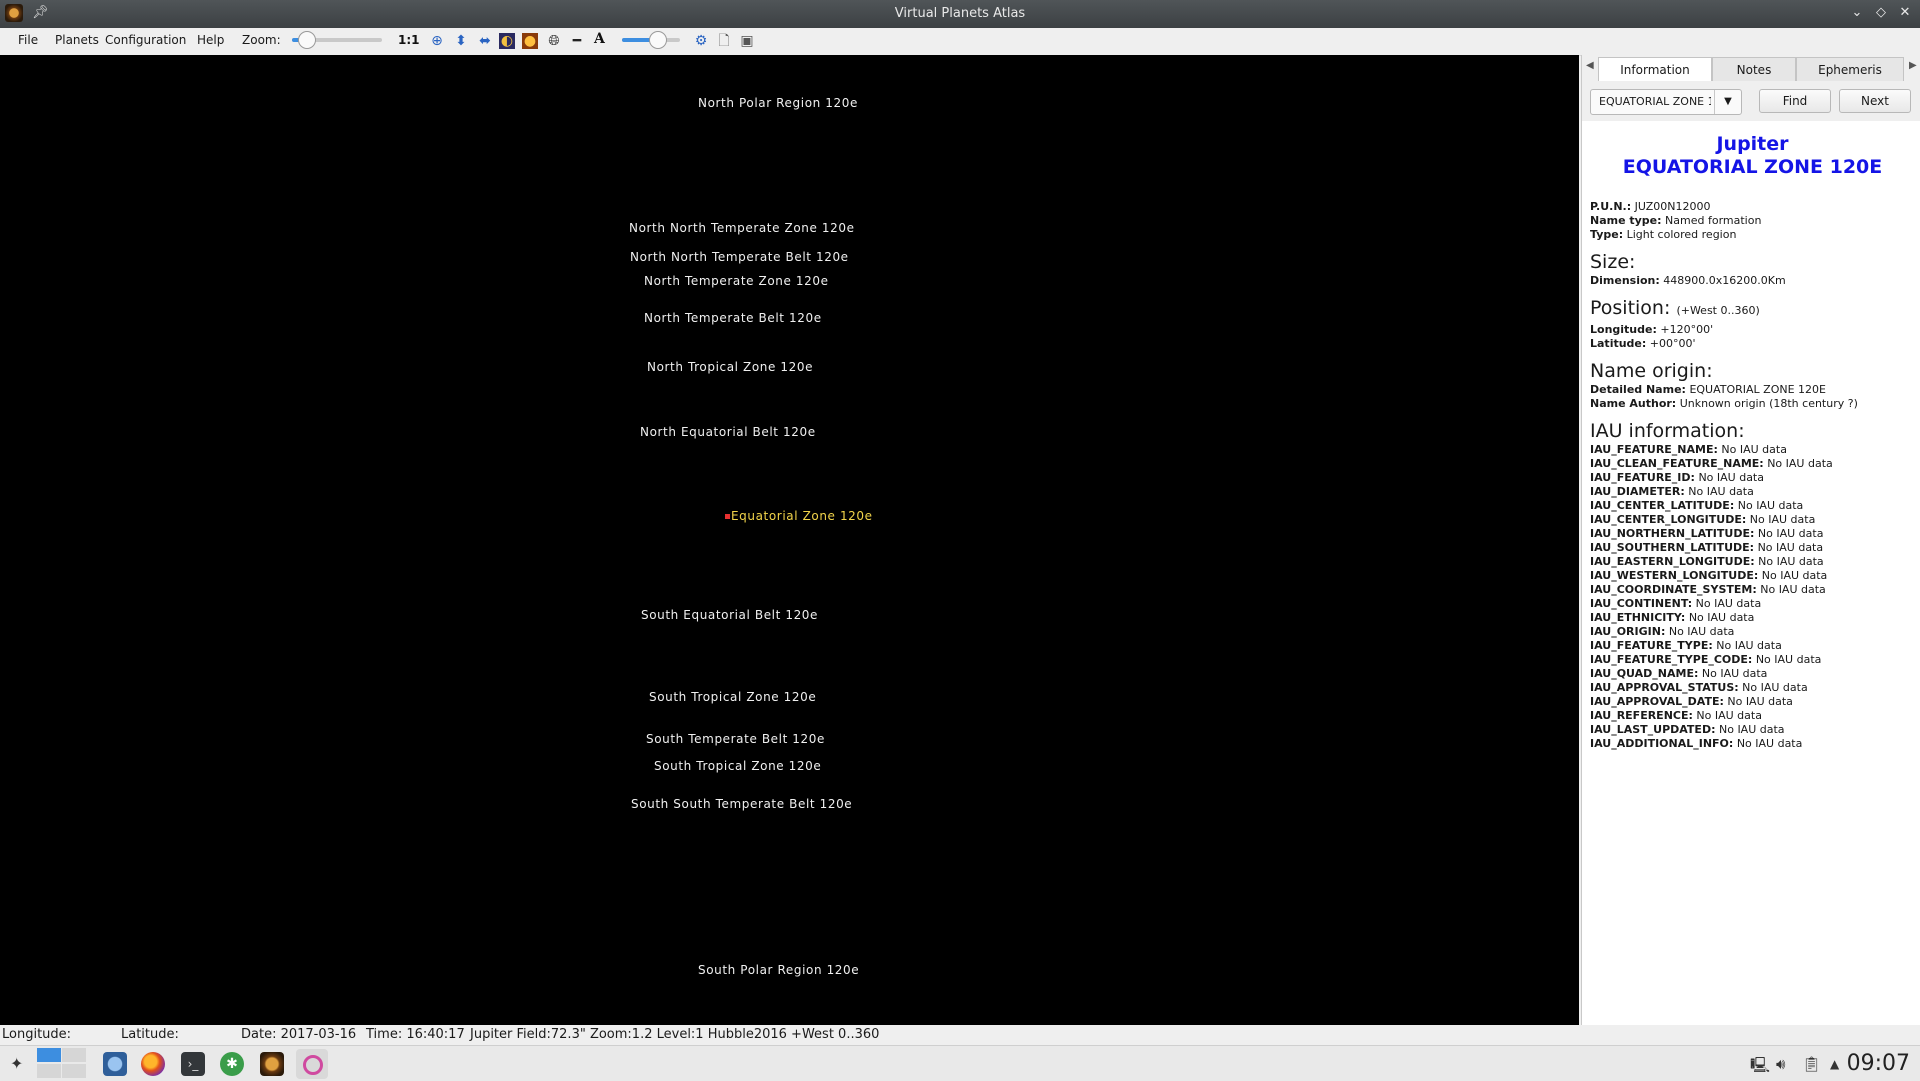 Image resolution: width=1920 pixels, height=1081 pixels. What do you see at coordinates (1625, 280) in the screenshot?
I see `dimension-label: Dimension:` at bounding box center [1625, 280].